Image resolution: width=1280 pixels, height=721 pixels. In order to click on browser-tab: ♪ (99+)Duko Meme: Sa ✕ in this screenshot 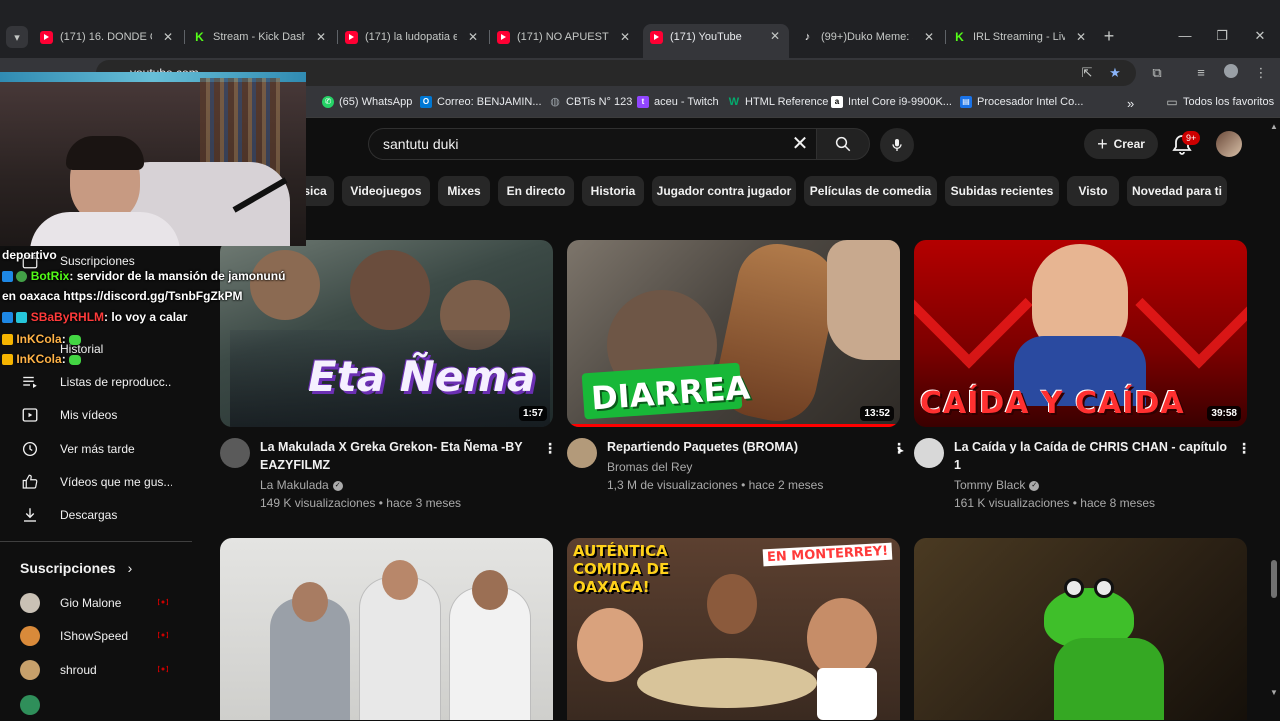, I will do `click(869, 37)`.